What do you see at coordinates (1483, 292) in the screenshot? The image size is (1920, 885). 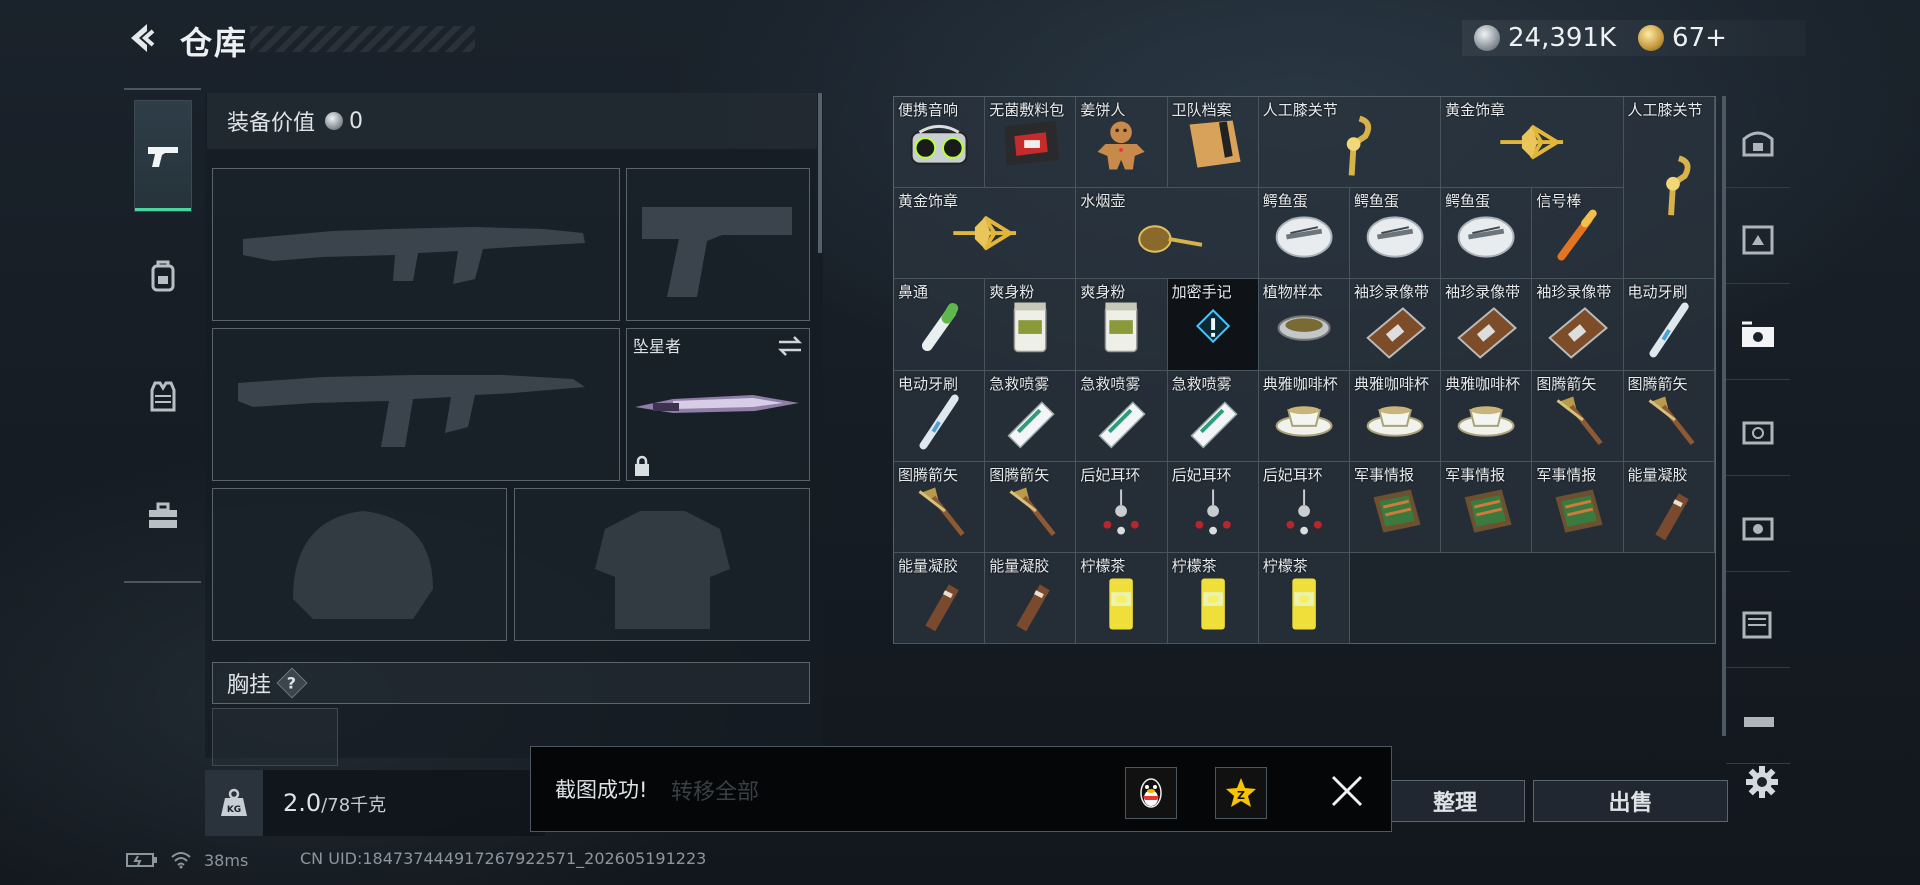 I see `item-label: 袖珍录像带` at bounding box center [1483, 292].